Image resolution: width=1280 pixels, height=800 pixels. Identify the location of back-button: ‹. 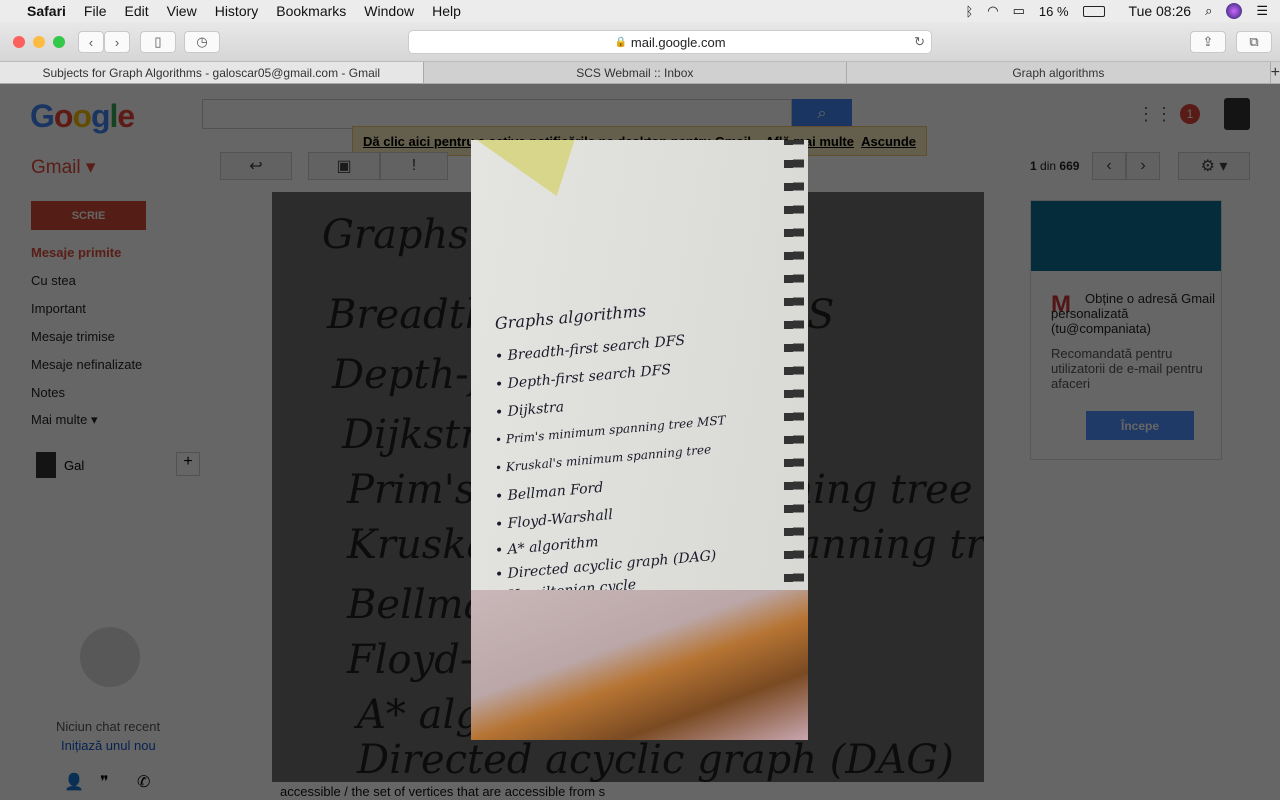
(91, 42).